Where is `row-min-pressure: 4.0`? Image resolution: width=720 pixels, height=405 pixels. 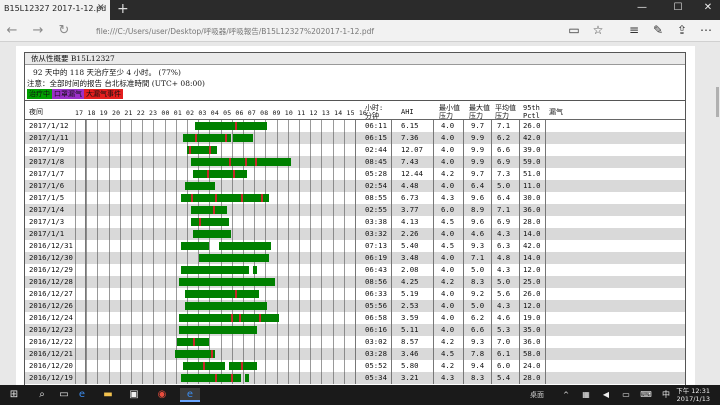
row-min-pressure: 4.0 is located at coordinates (448, 257).